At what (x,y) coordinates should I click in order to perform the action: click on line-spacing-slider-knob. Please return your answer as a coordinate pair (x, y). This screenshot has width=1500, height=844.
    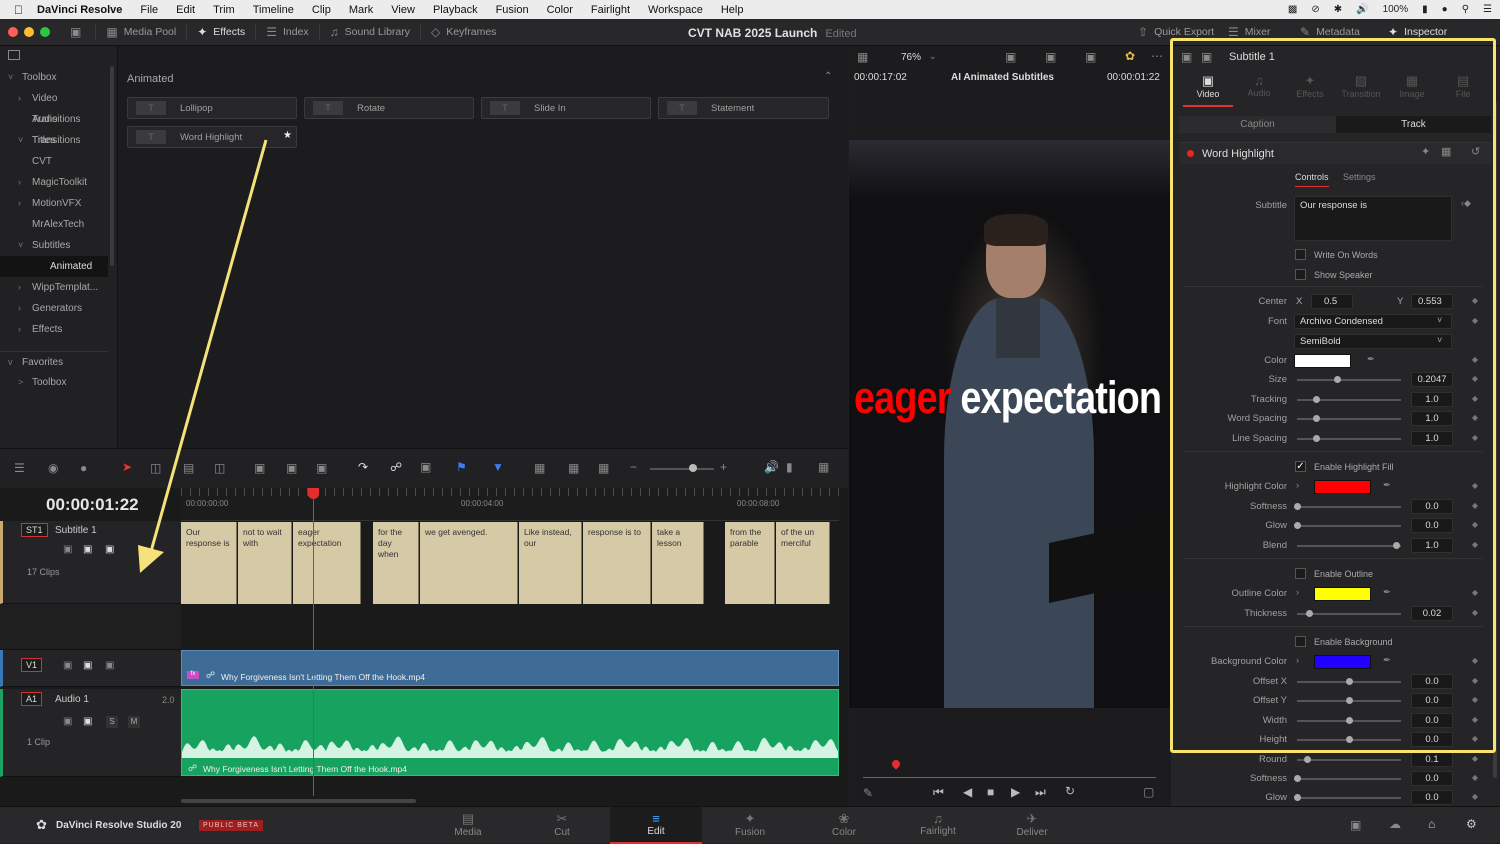
    Looking at the image, I should click on (1316, 438).